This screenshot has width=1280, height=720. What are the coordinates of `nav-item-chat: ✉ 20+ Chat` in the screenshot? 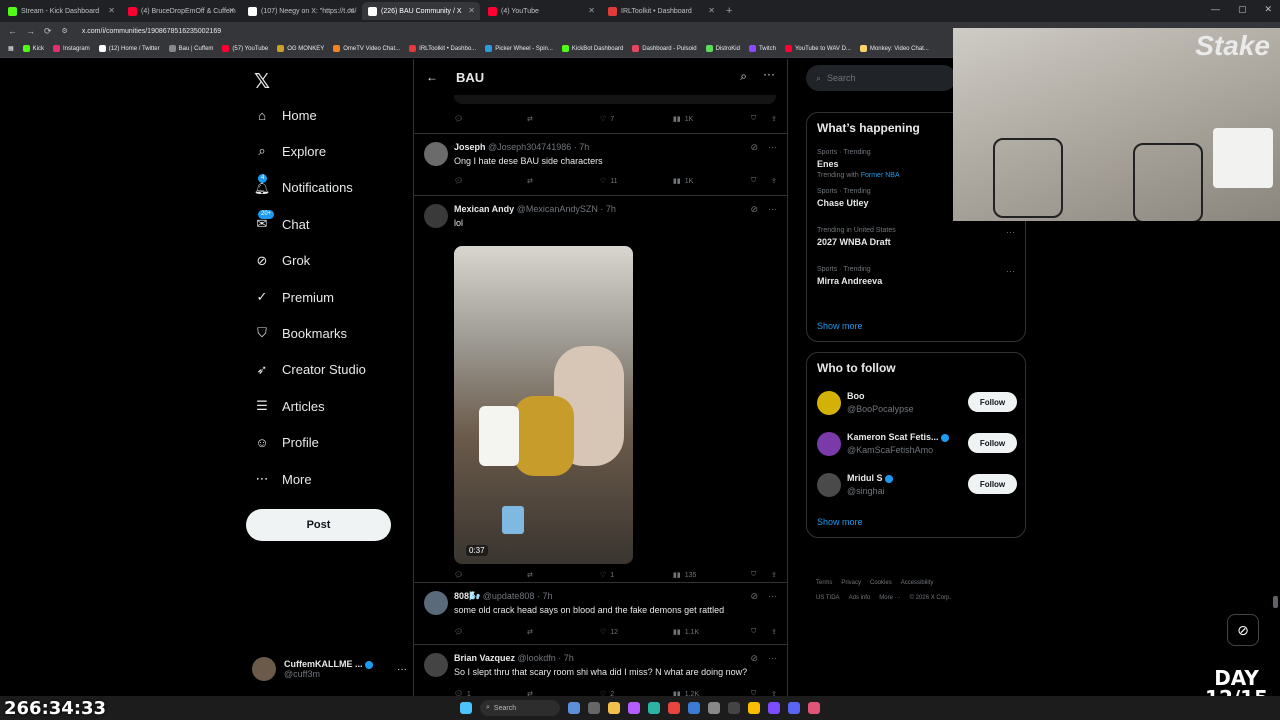 It's located at (281, 223).